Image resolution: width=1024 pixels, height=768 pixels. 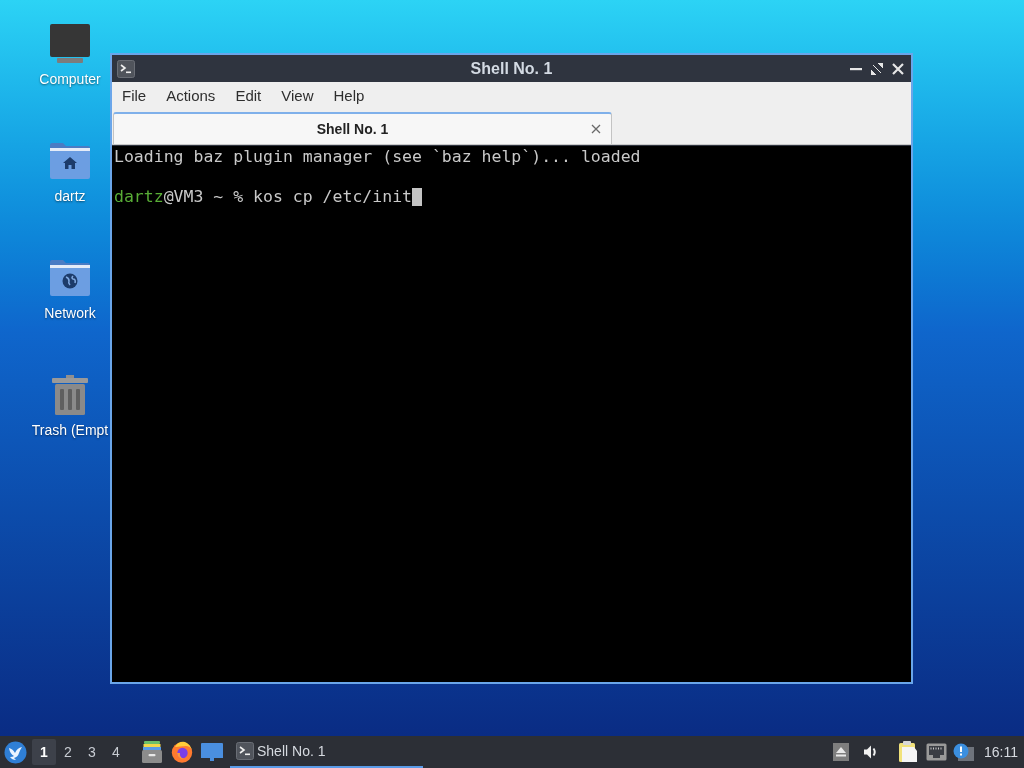 What do you see at coordinates (511, 68) in the screenshot?
I see `window-title: Shell No. 1` at bounding box center [511, 68].